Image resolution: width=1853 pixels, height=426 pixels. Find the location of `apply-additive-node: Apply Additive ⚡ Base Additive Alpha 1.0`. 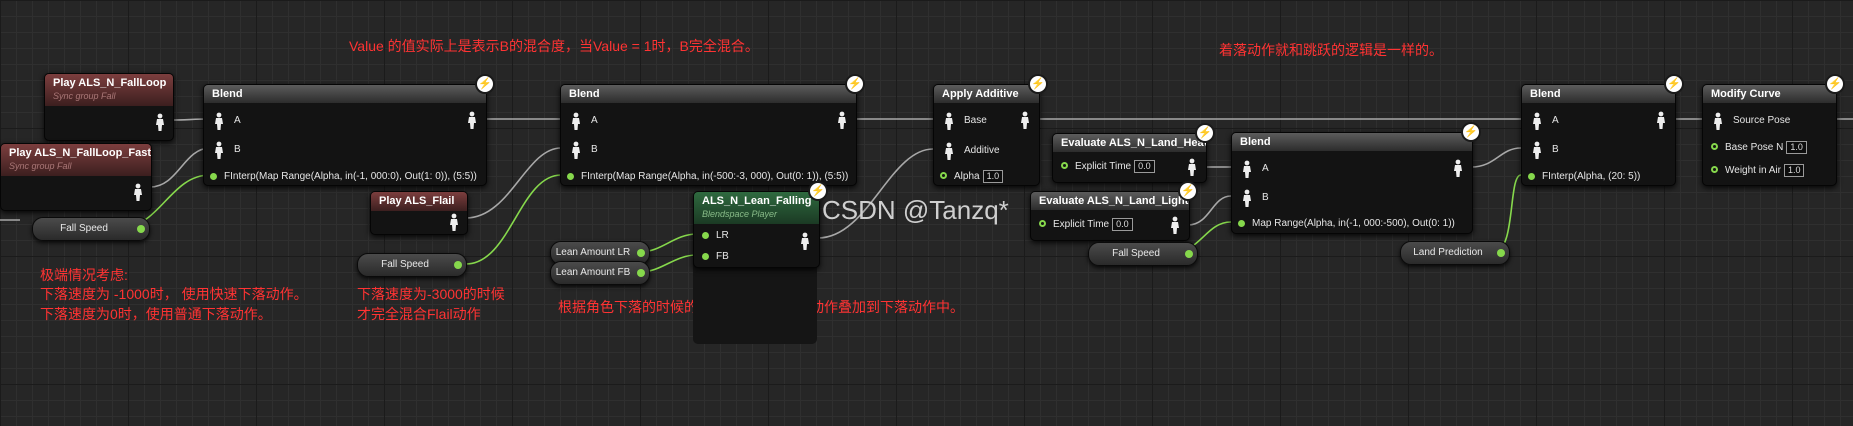

apply-additive-node: Apply Additive ⚡ Base Additive Alpha 1.0 is located at coordinates (989, 131).